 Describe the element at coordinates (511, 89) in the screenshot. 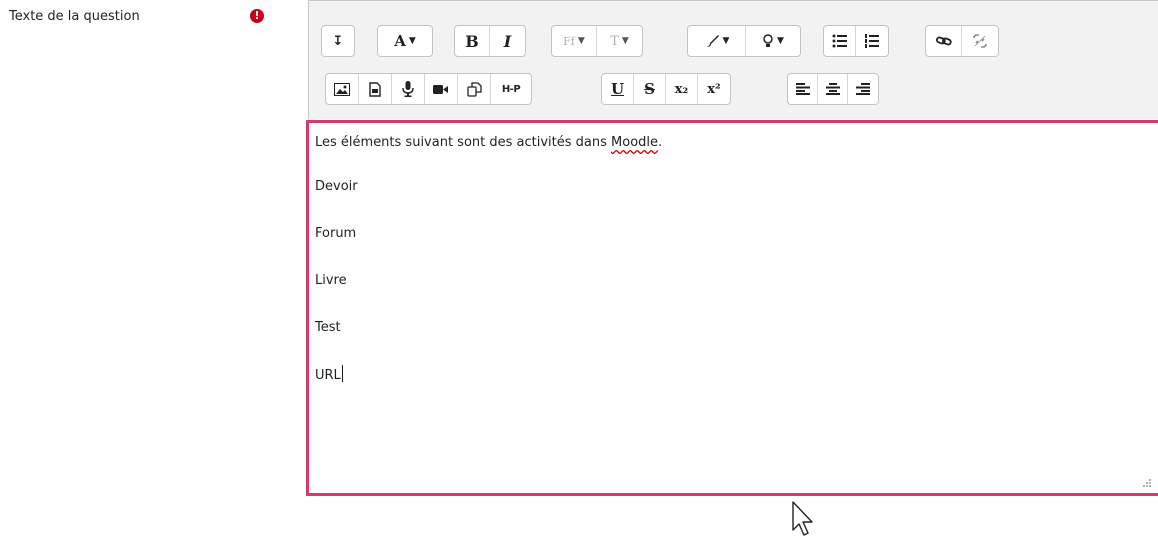

I see `insert-h5p-button: H-P` at that location.